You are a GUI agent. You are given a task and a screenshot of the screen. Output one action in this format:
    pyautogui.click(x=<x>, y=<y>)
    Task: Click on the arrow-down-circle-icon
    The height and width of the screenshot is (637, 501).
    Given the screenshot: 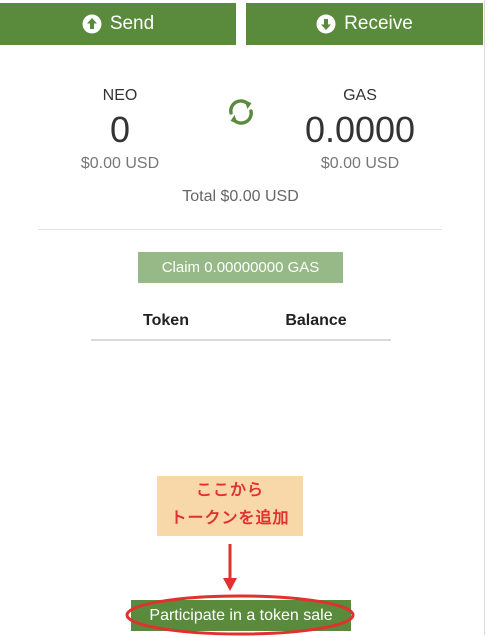 What is the action you would take?
    pyautogui.click(x=326, y=24)
    